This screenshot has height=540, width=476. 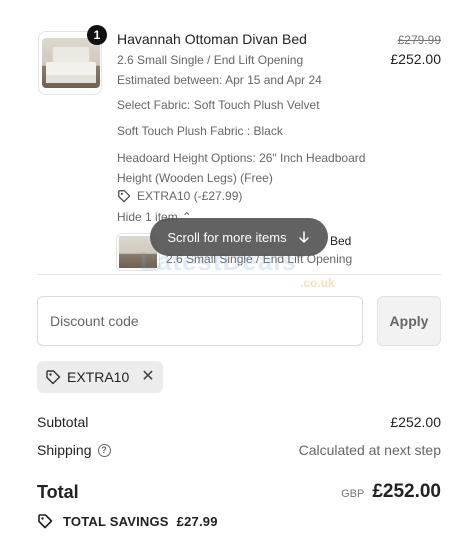 What do you see at coordinates (369, 450) in the screenshot?
I see `shipping-value: Calculated at next step` at bounding box center [369, 450].